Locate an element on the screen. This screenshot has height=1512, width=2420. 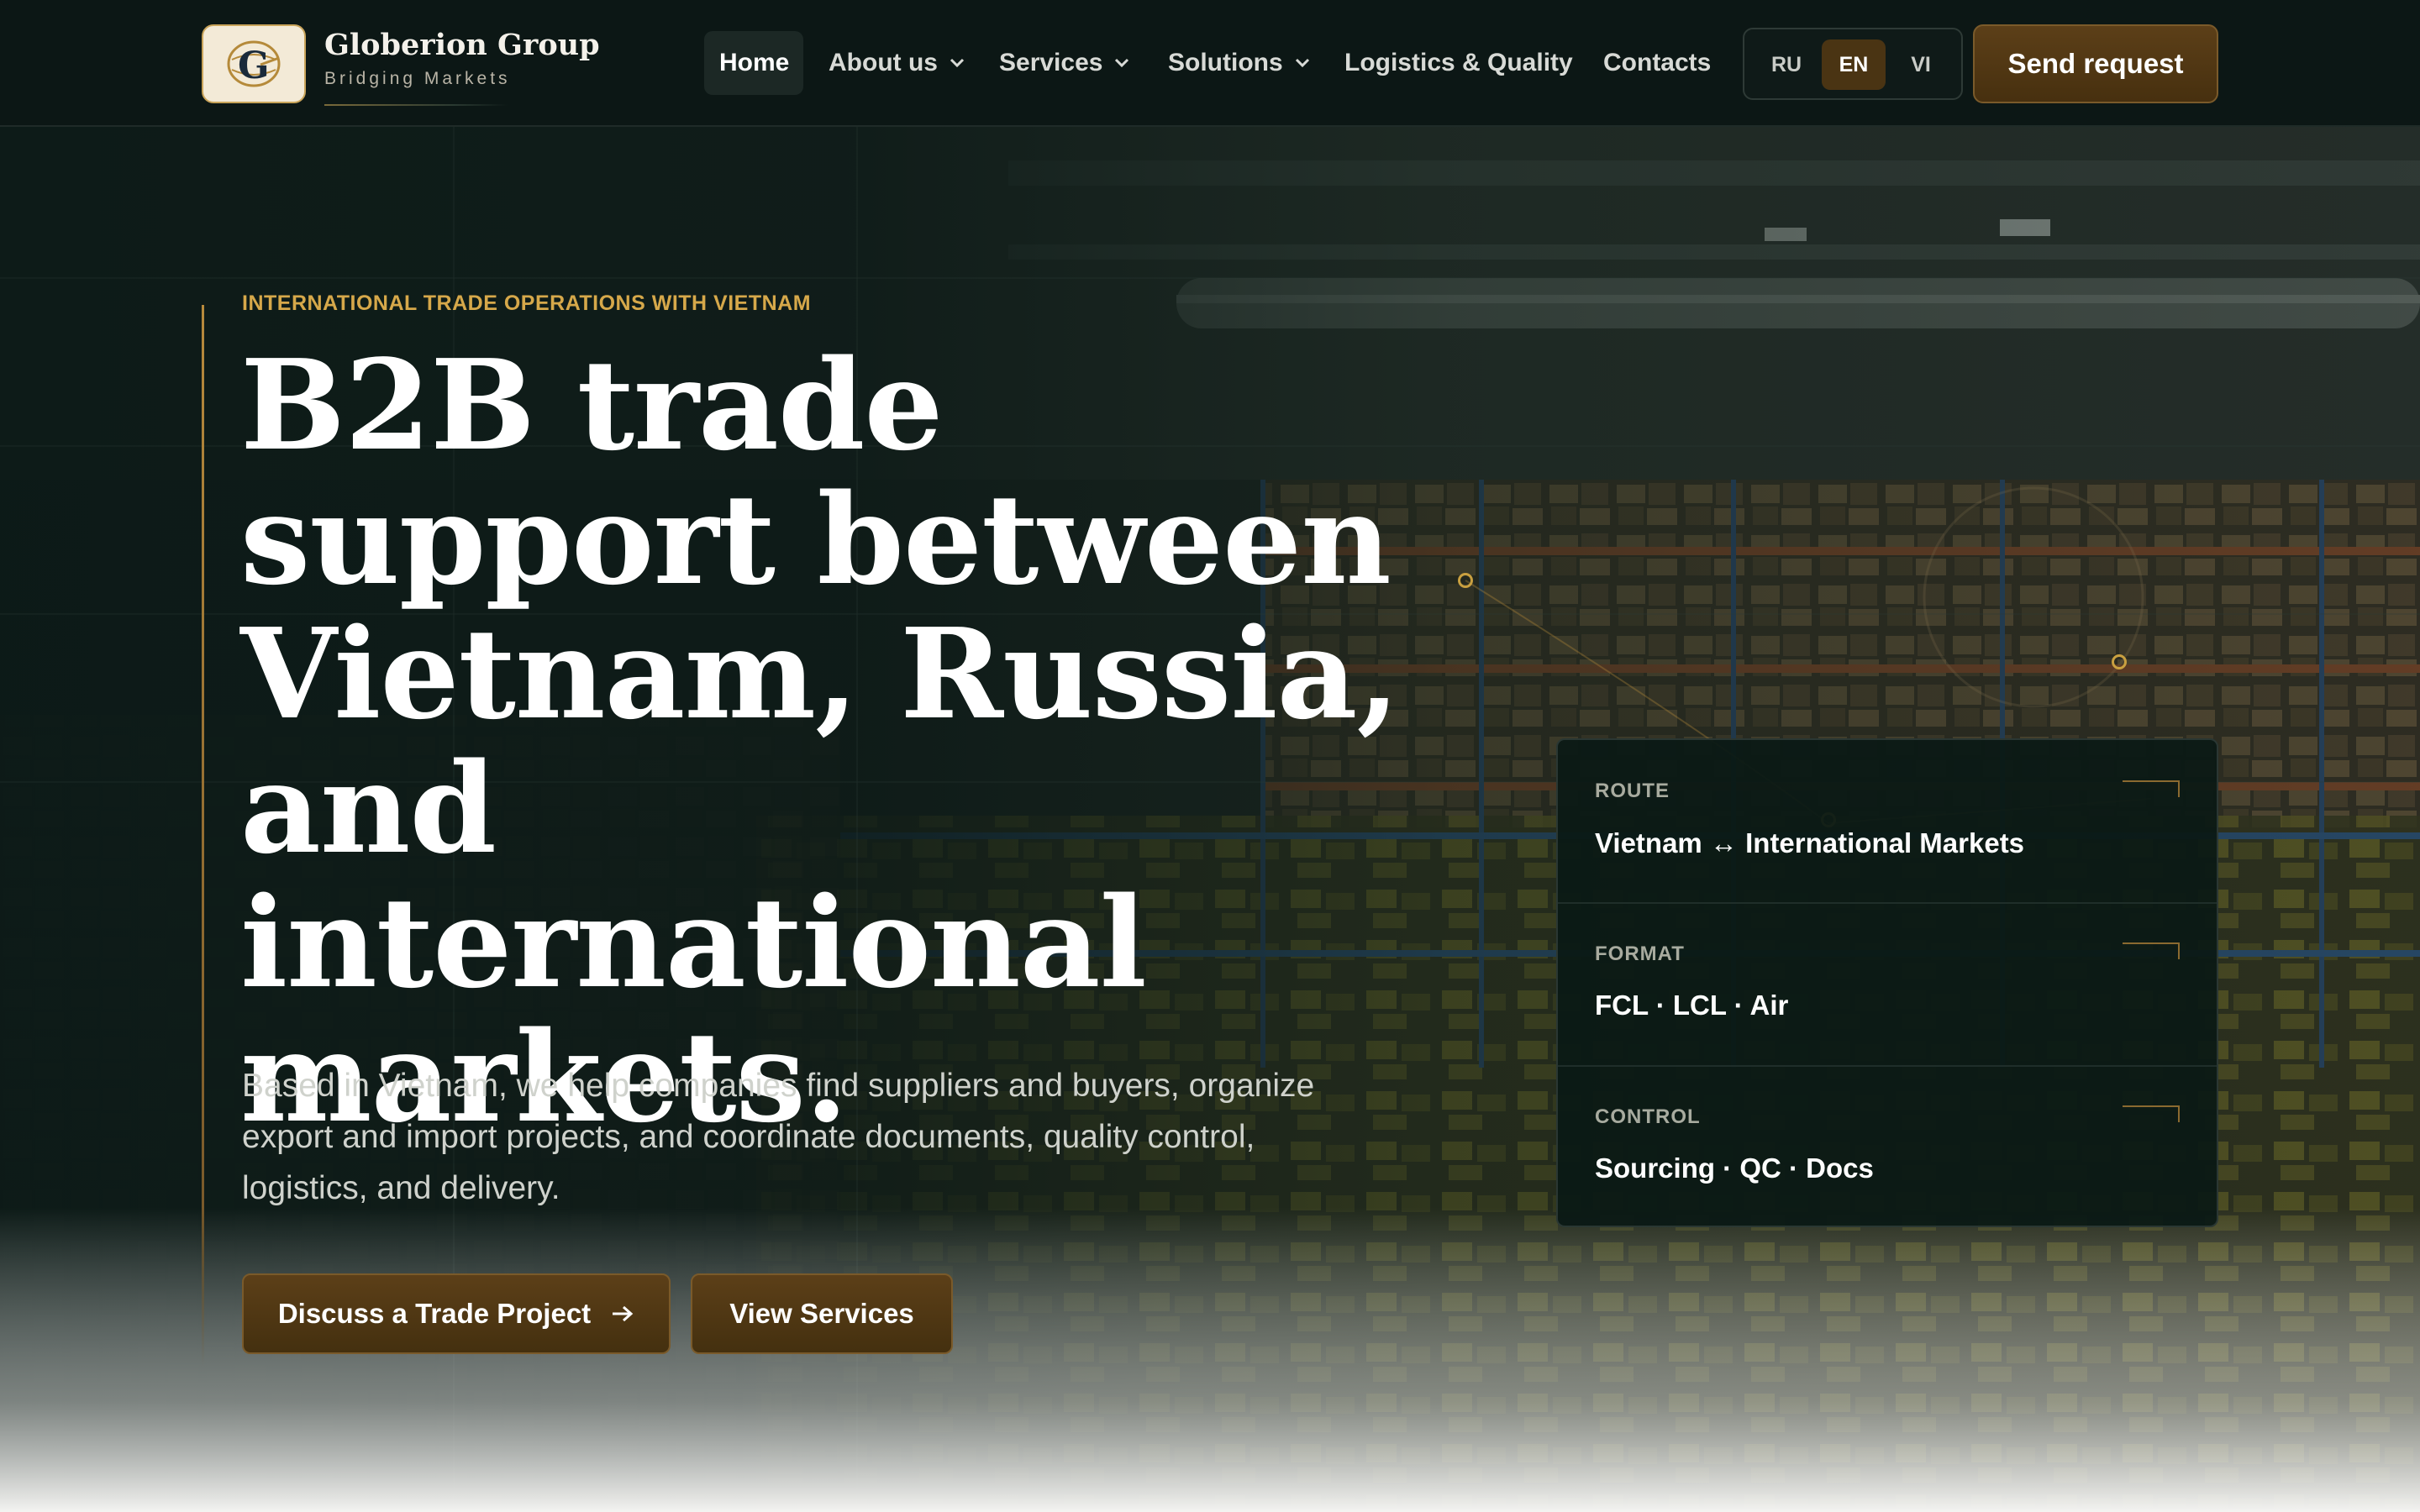
info-value: Vietnam ↔ International Markets is located at coordinates (1810, 842).